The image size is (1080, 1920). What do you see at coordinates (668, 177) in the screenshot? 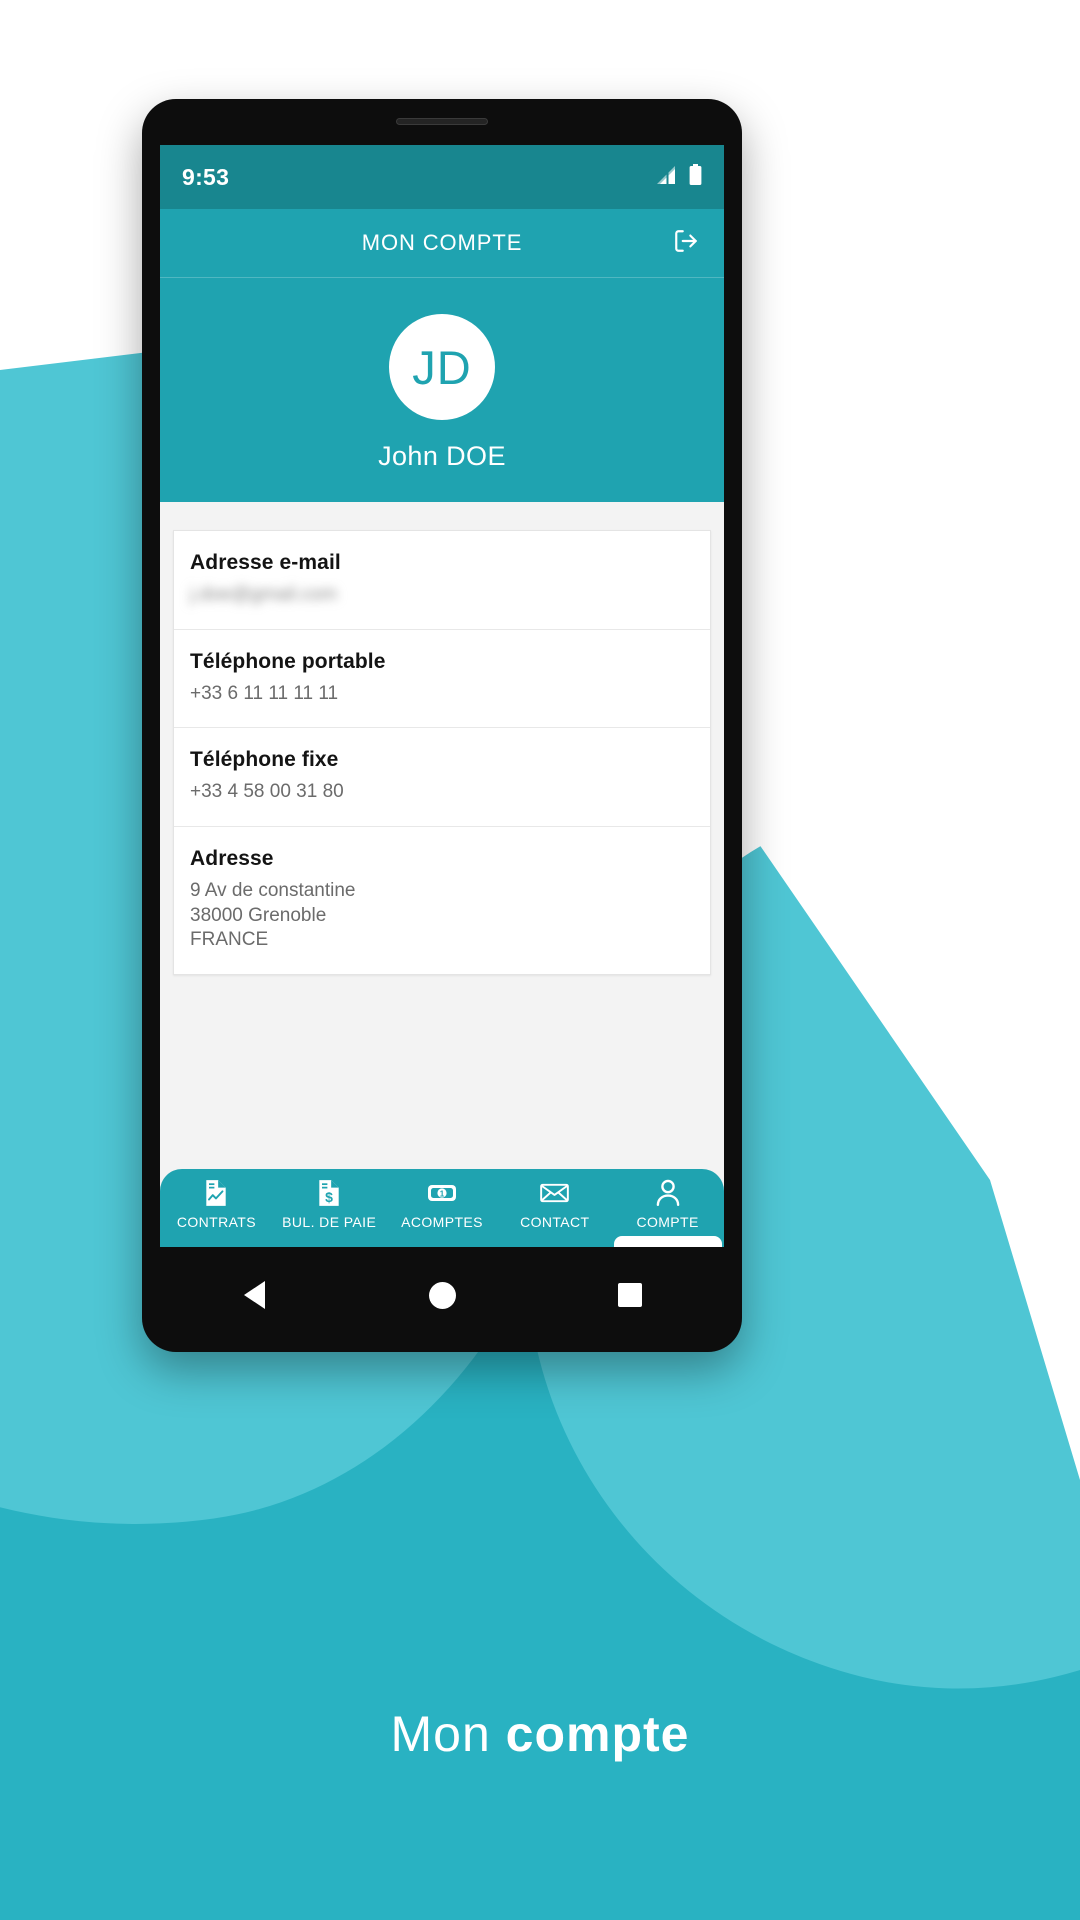
I see `signal-bars-icon` at bounding box center [668, 177].